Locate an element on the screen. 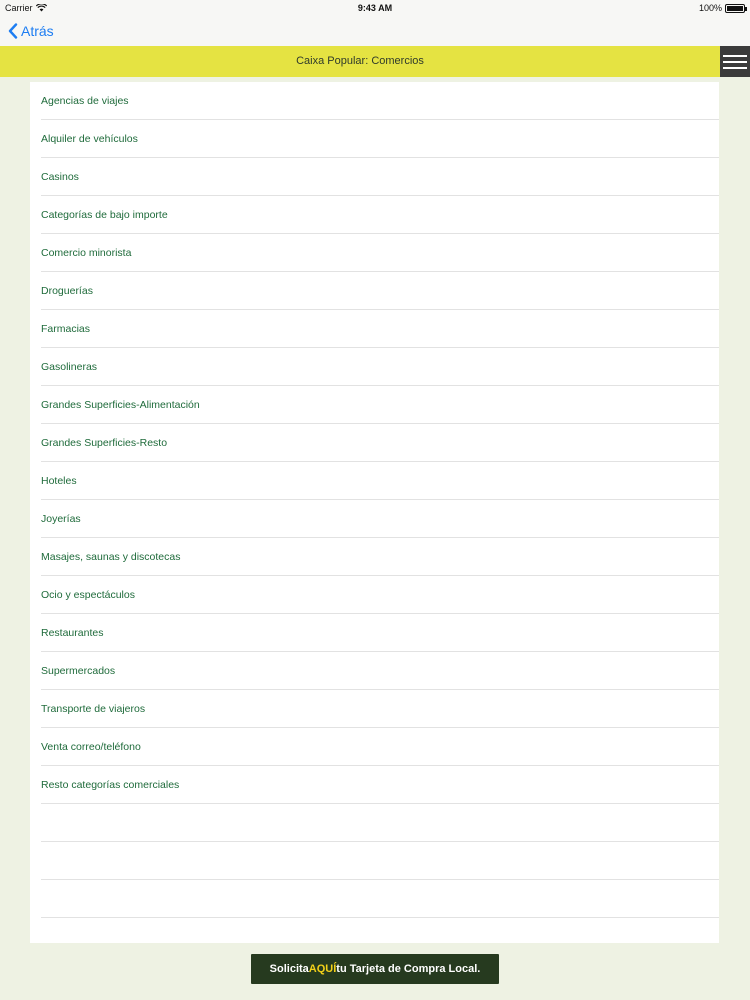  cta-highlight: AQUÍ is located at coordinates (322, 969).